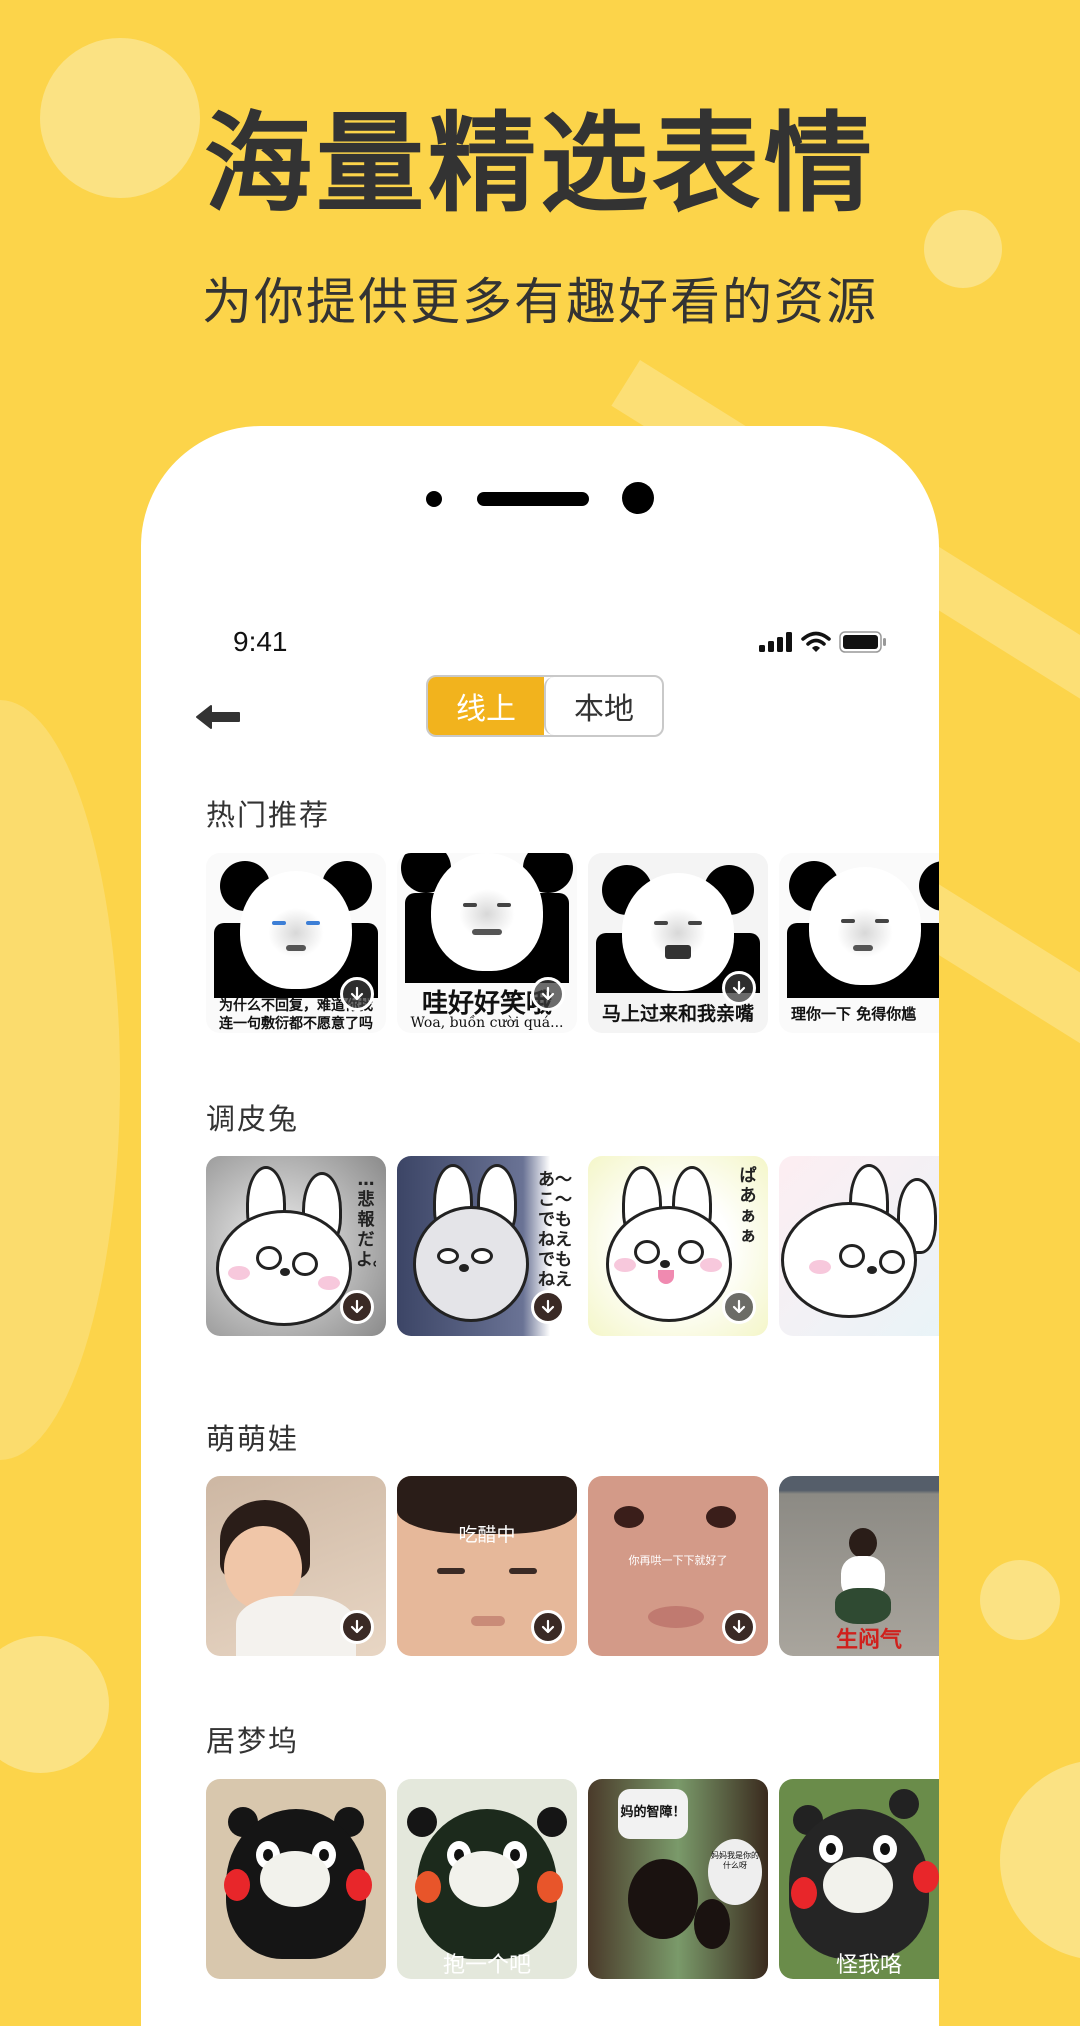 The image size is (1080, 2026). I want to click on section-title-kumamon: 居梦坞, so click(253, 1741).